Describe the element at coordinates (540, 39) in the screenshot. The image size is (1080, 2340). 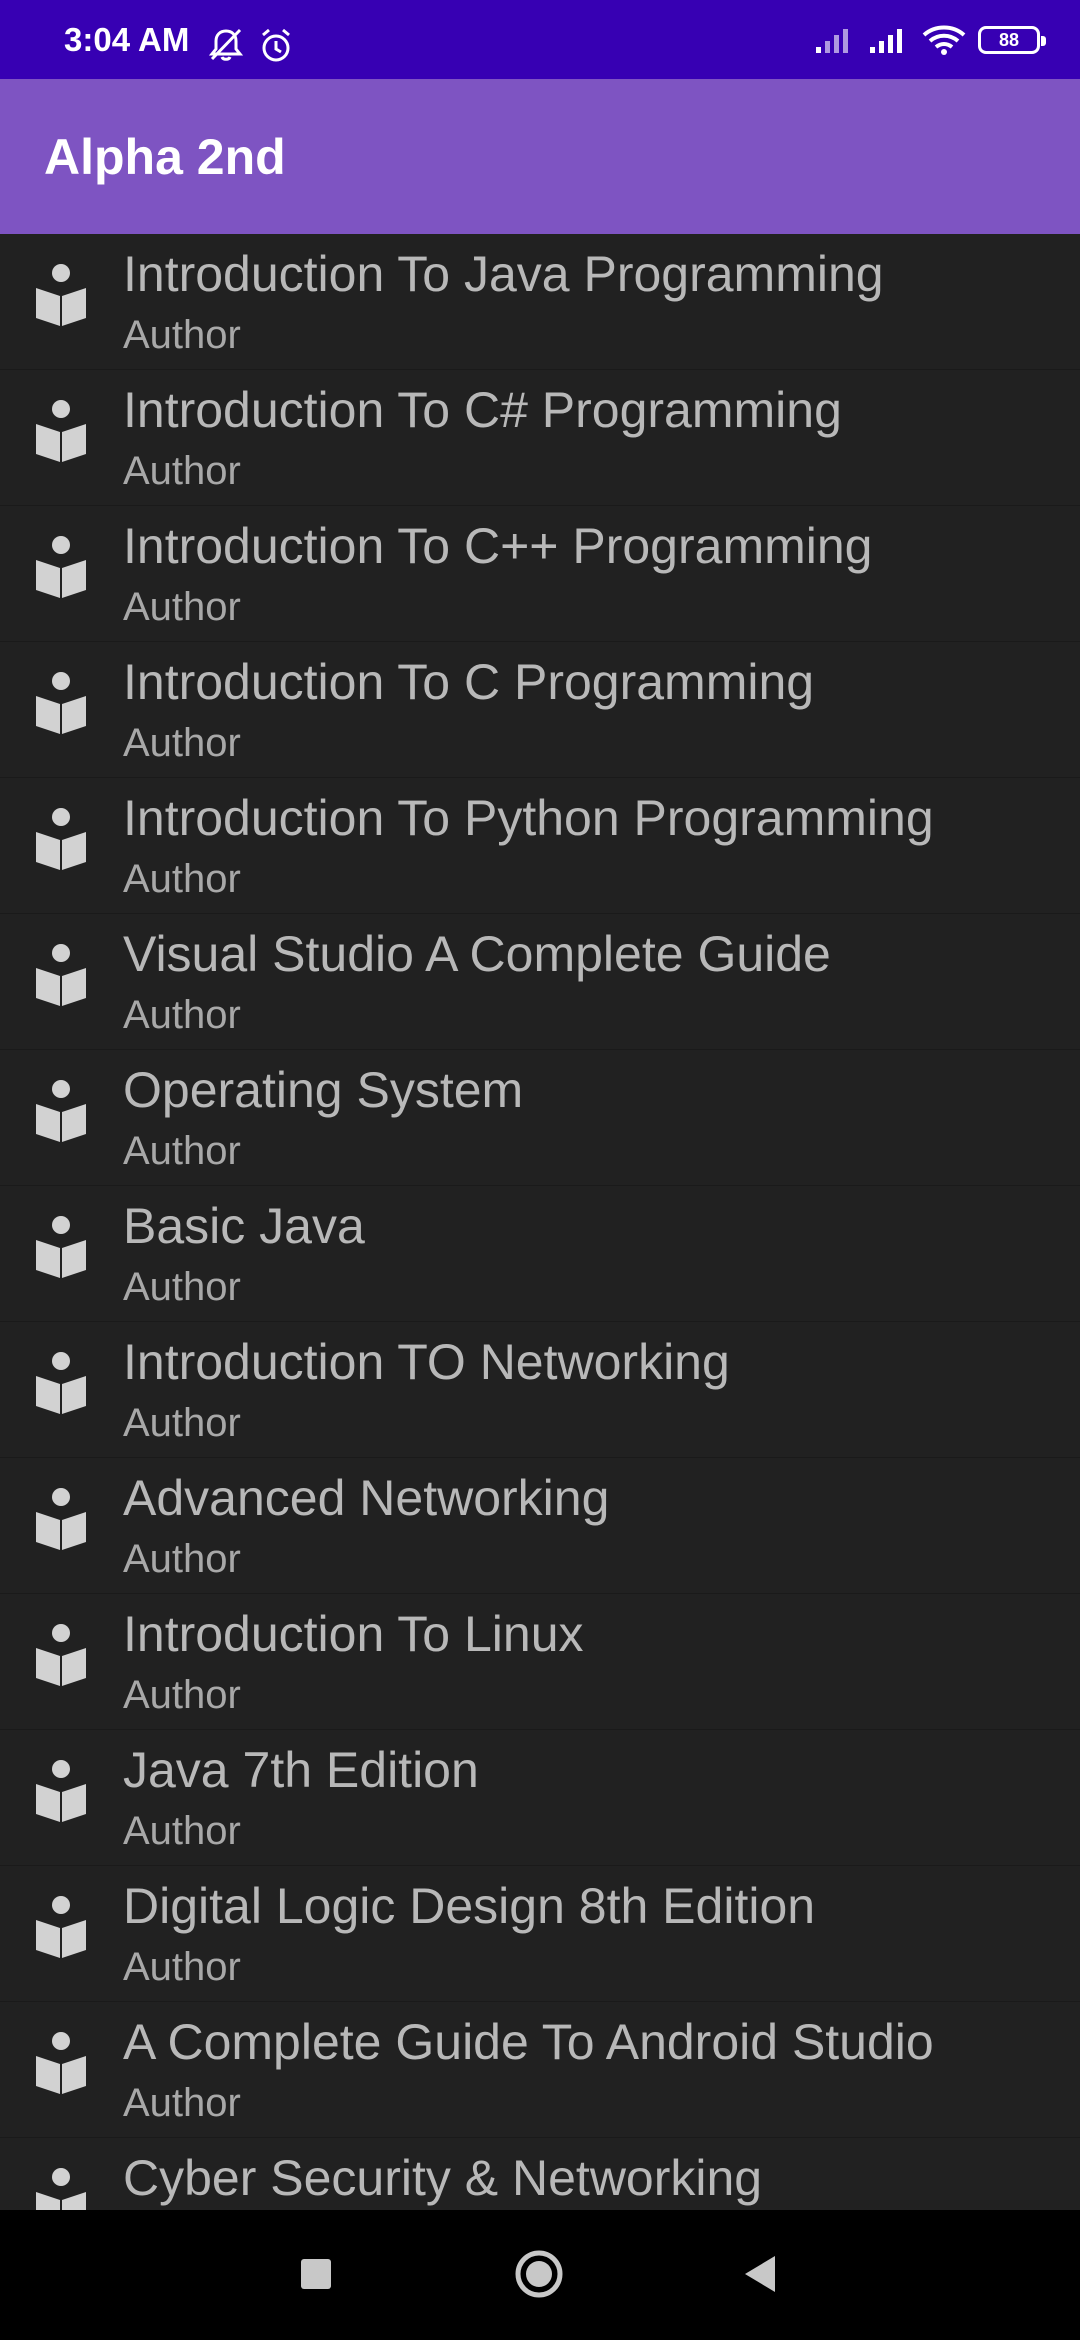
I see `status-bar: 3:04 AM 88` at that location.